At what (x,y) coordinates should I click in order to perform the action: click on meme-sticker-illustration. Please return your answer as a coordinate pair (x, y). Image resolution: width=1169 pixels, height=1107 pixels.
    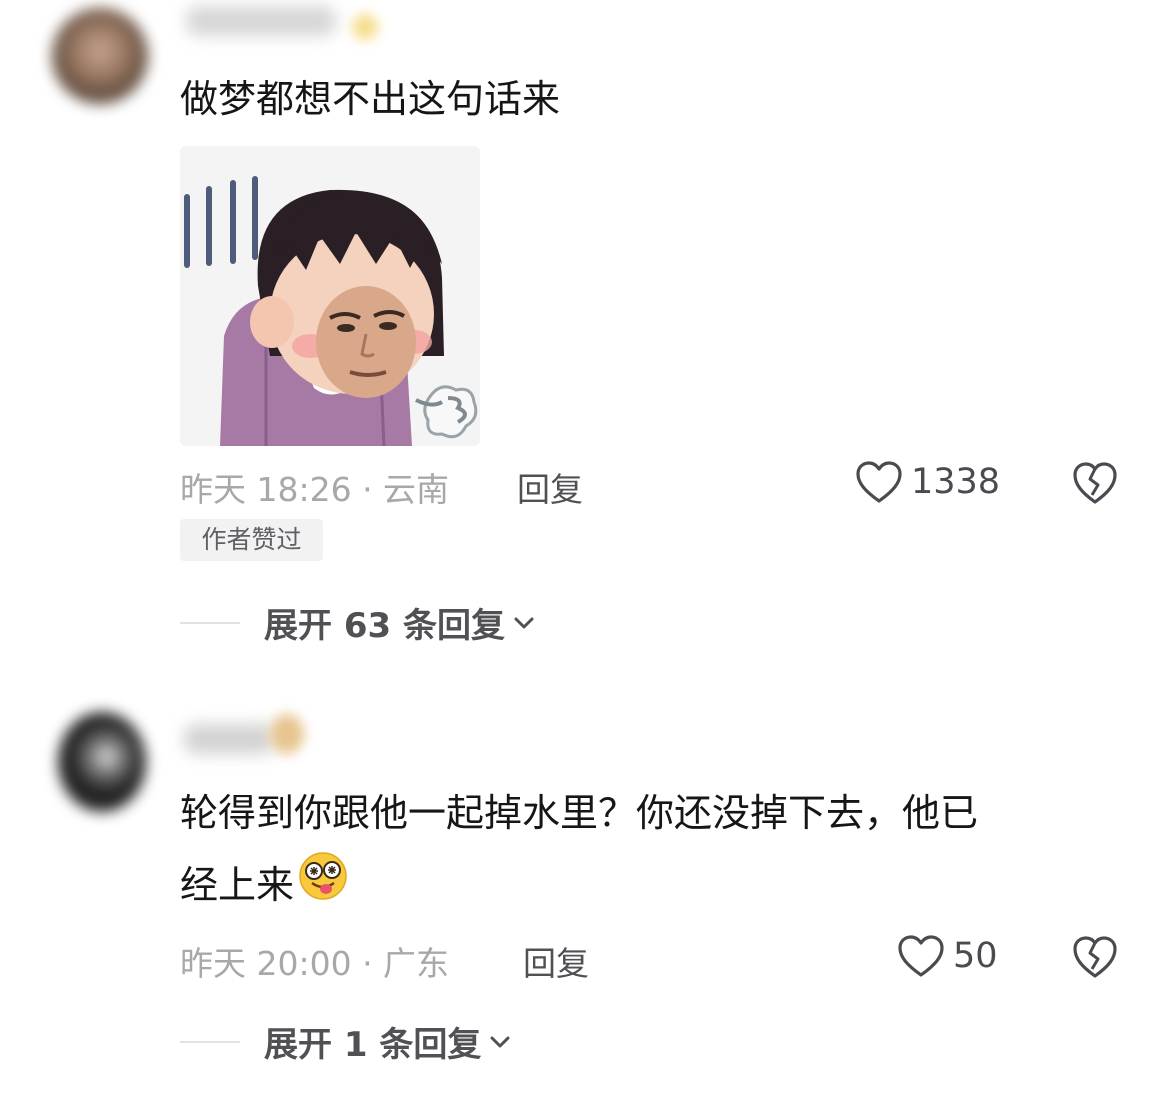
    Looking at the image, I should click on (330, 296).